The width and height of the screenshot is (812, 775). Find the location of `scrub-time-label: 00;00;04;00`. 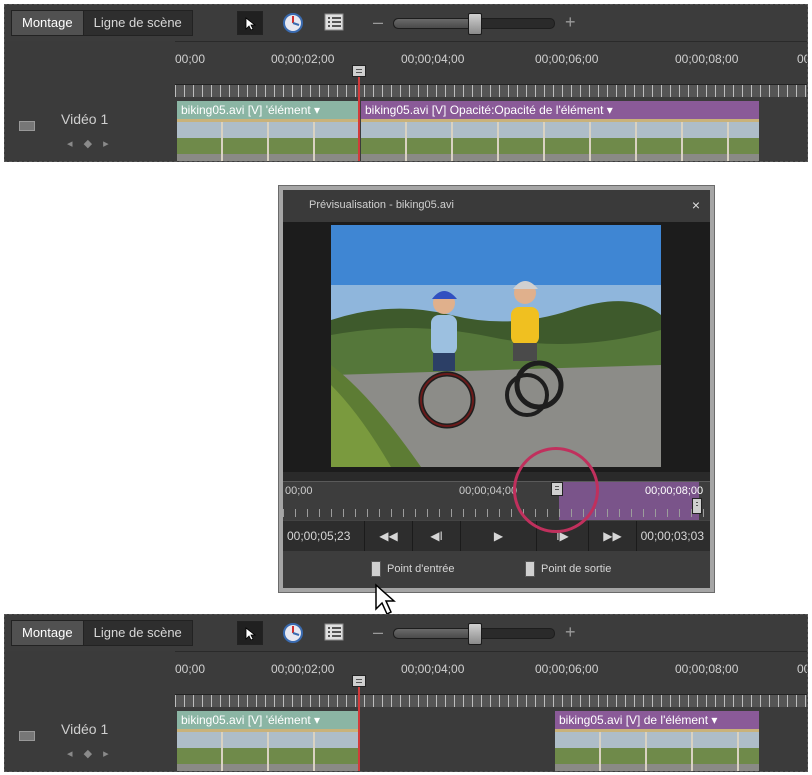

scrub-time-label: 00;00;04;00 is located at coordinates (488, 491).